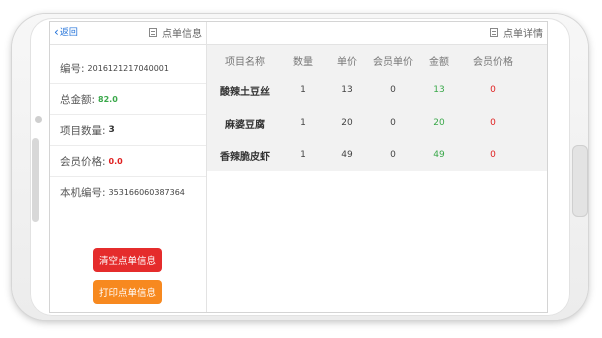 The height and width of the screenshot is (338, 602). I want to click on column-header-member-price: 会员价格, so click(493, 62).